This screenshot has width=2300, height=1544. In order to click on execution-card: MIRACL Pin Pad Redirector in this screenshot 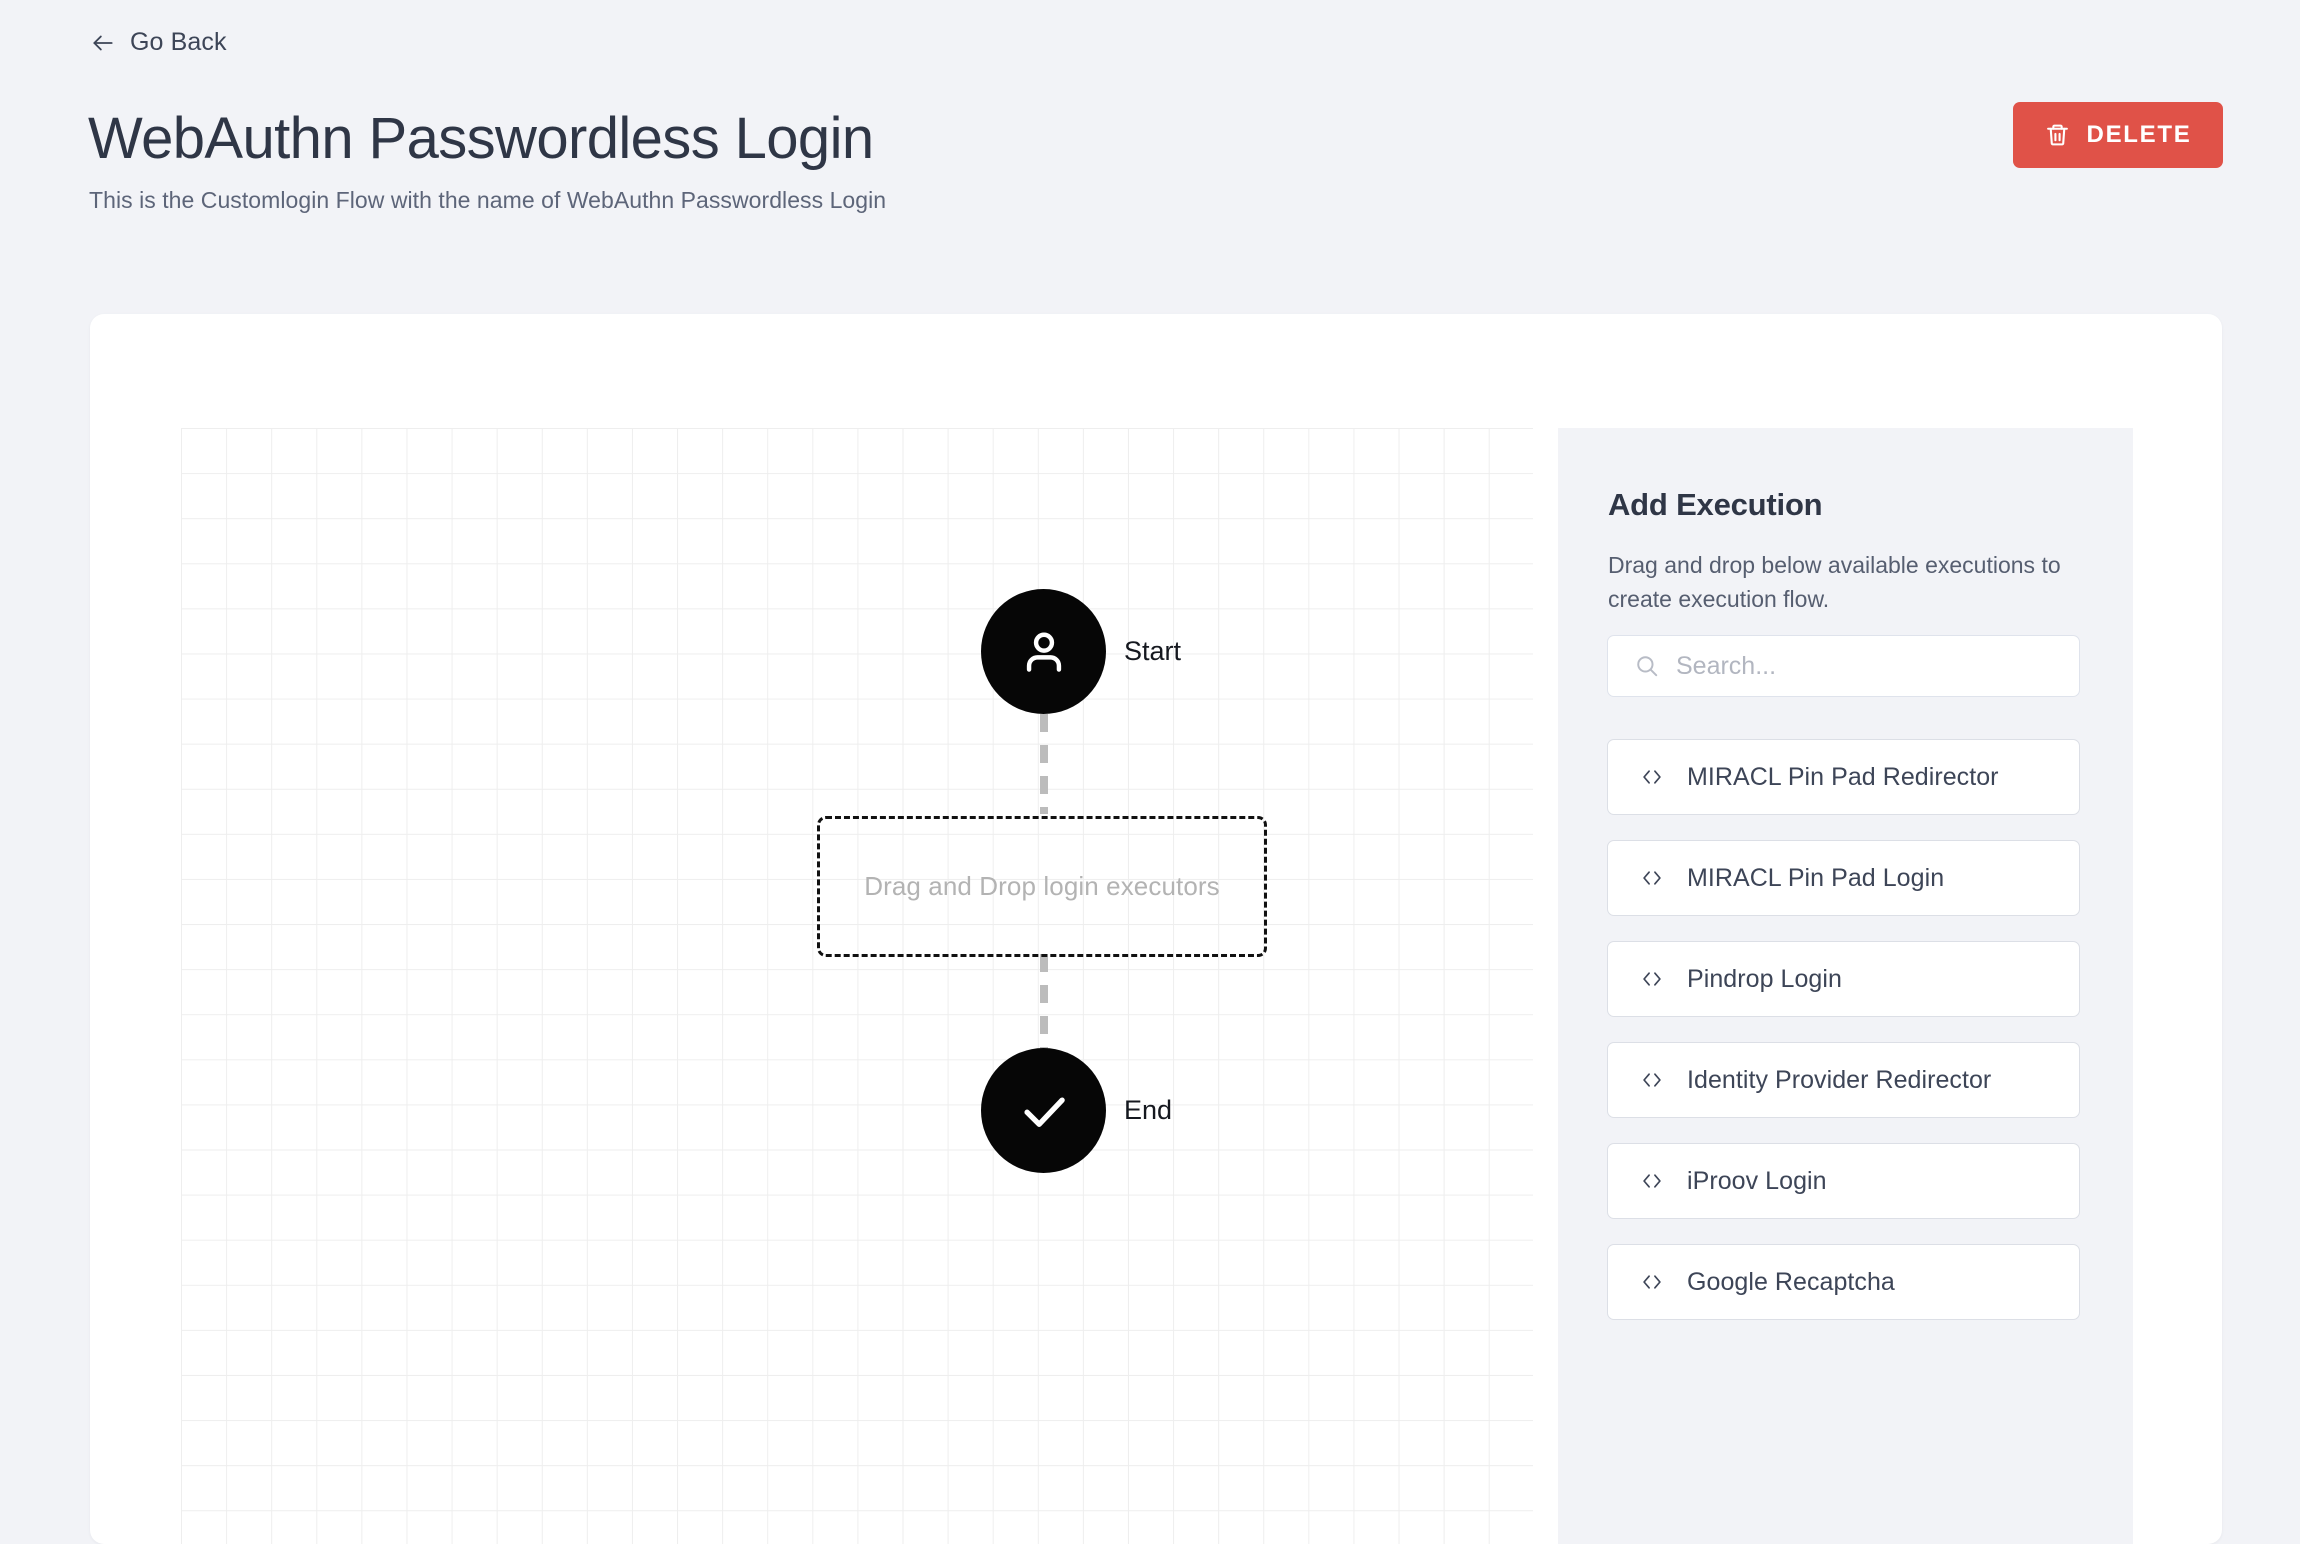, I will do `click(1843, 777)`.